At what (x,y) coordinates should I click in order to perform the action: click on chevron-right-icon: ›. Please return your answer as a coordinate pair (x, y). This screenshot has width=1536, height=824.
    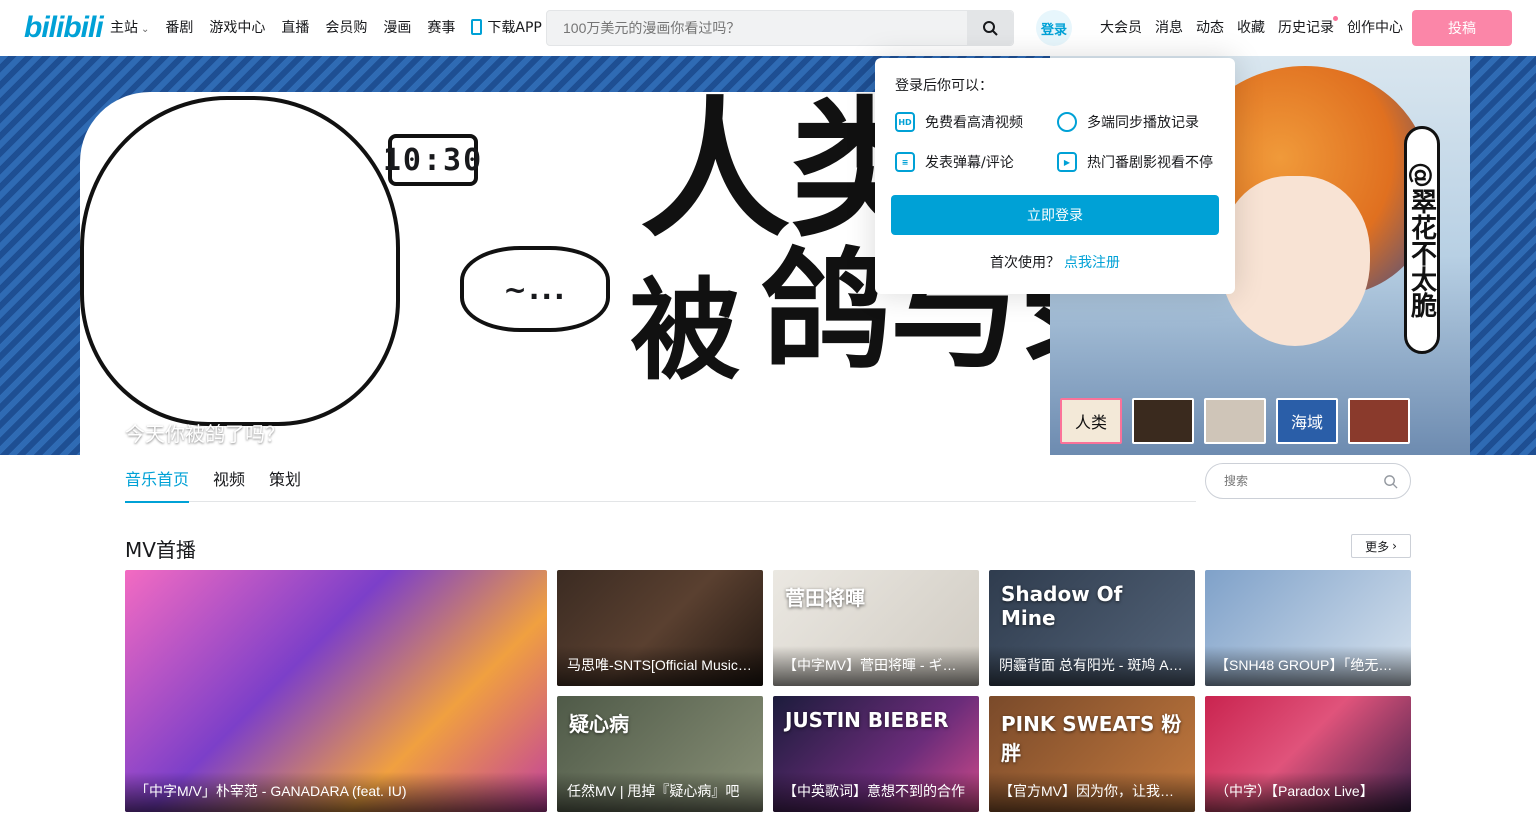
    Looking at the image, I should click on (1394, 546).